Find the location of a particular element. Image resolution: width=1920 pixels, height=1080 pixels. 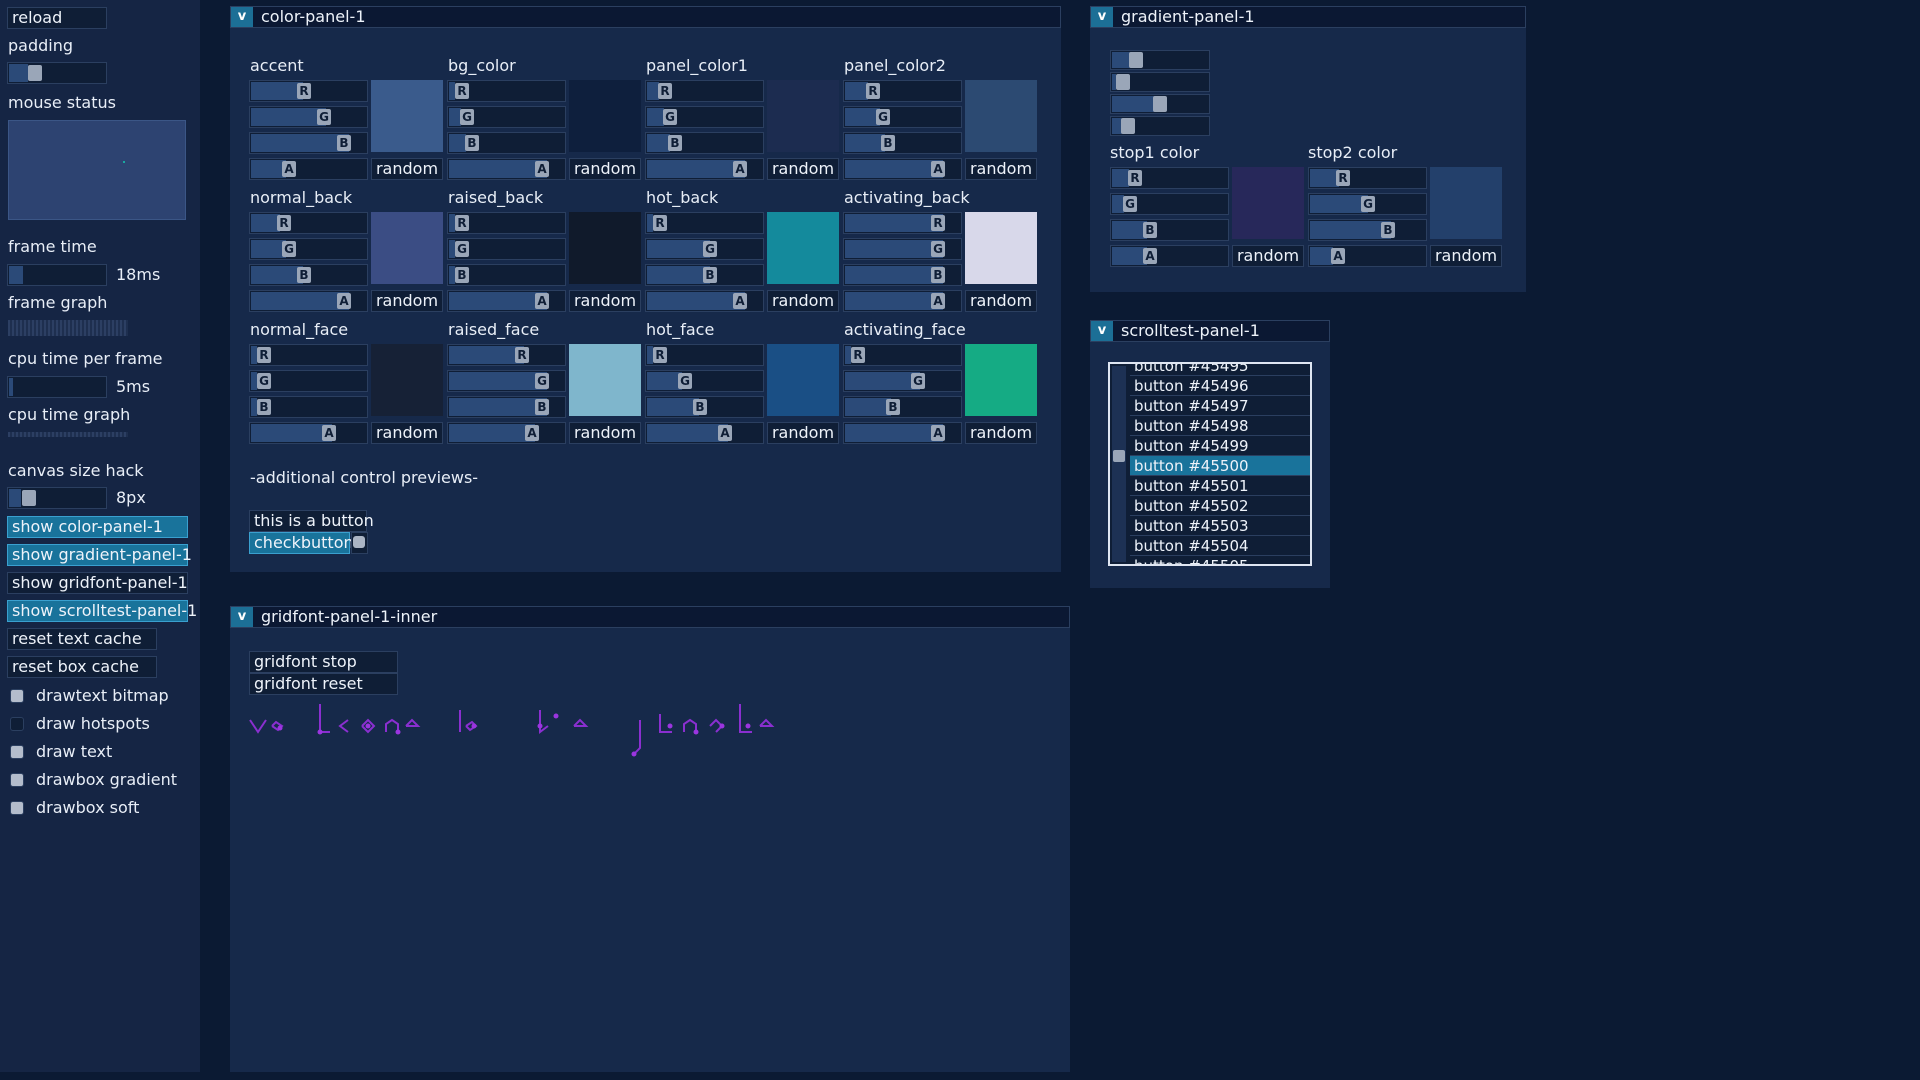

gridfont-panel-titlebar: v gridfont-panel-1-inner is located at coordinates (650, 617).